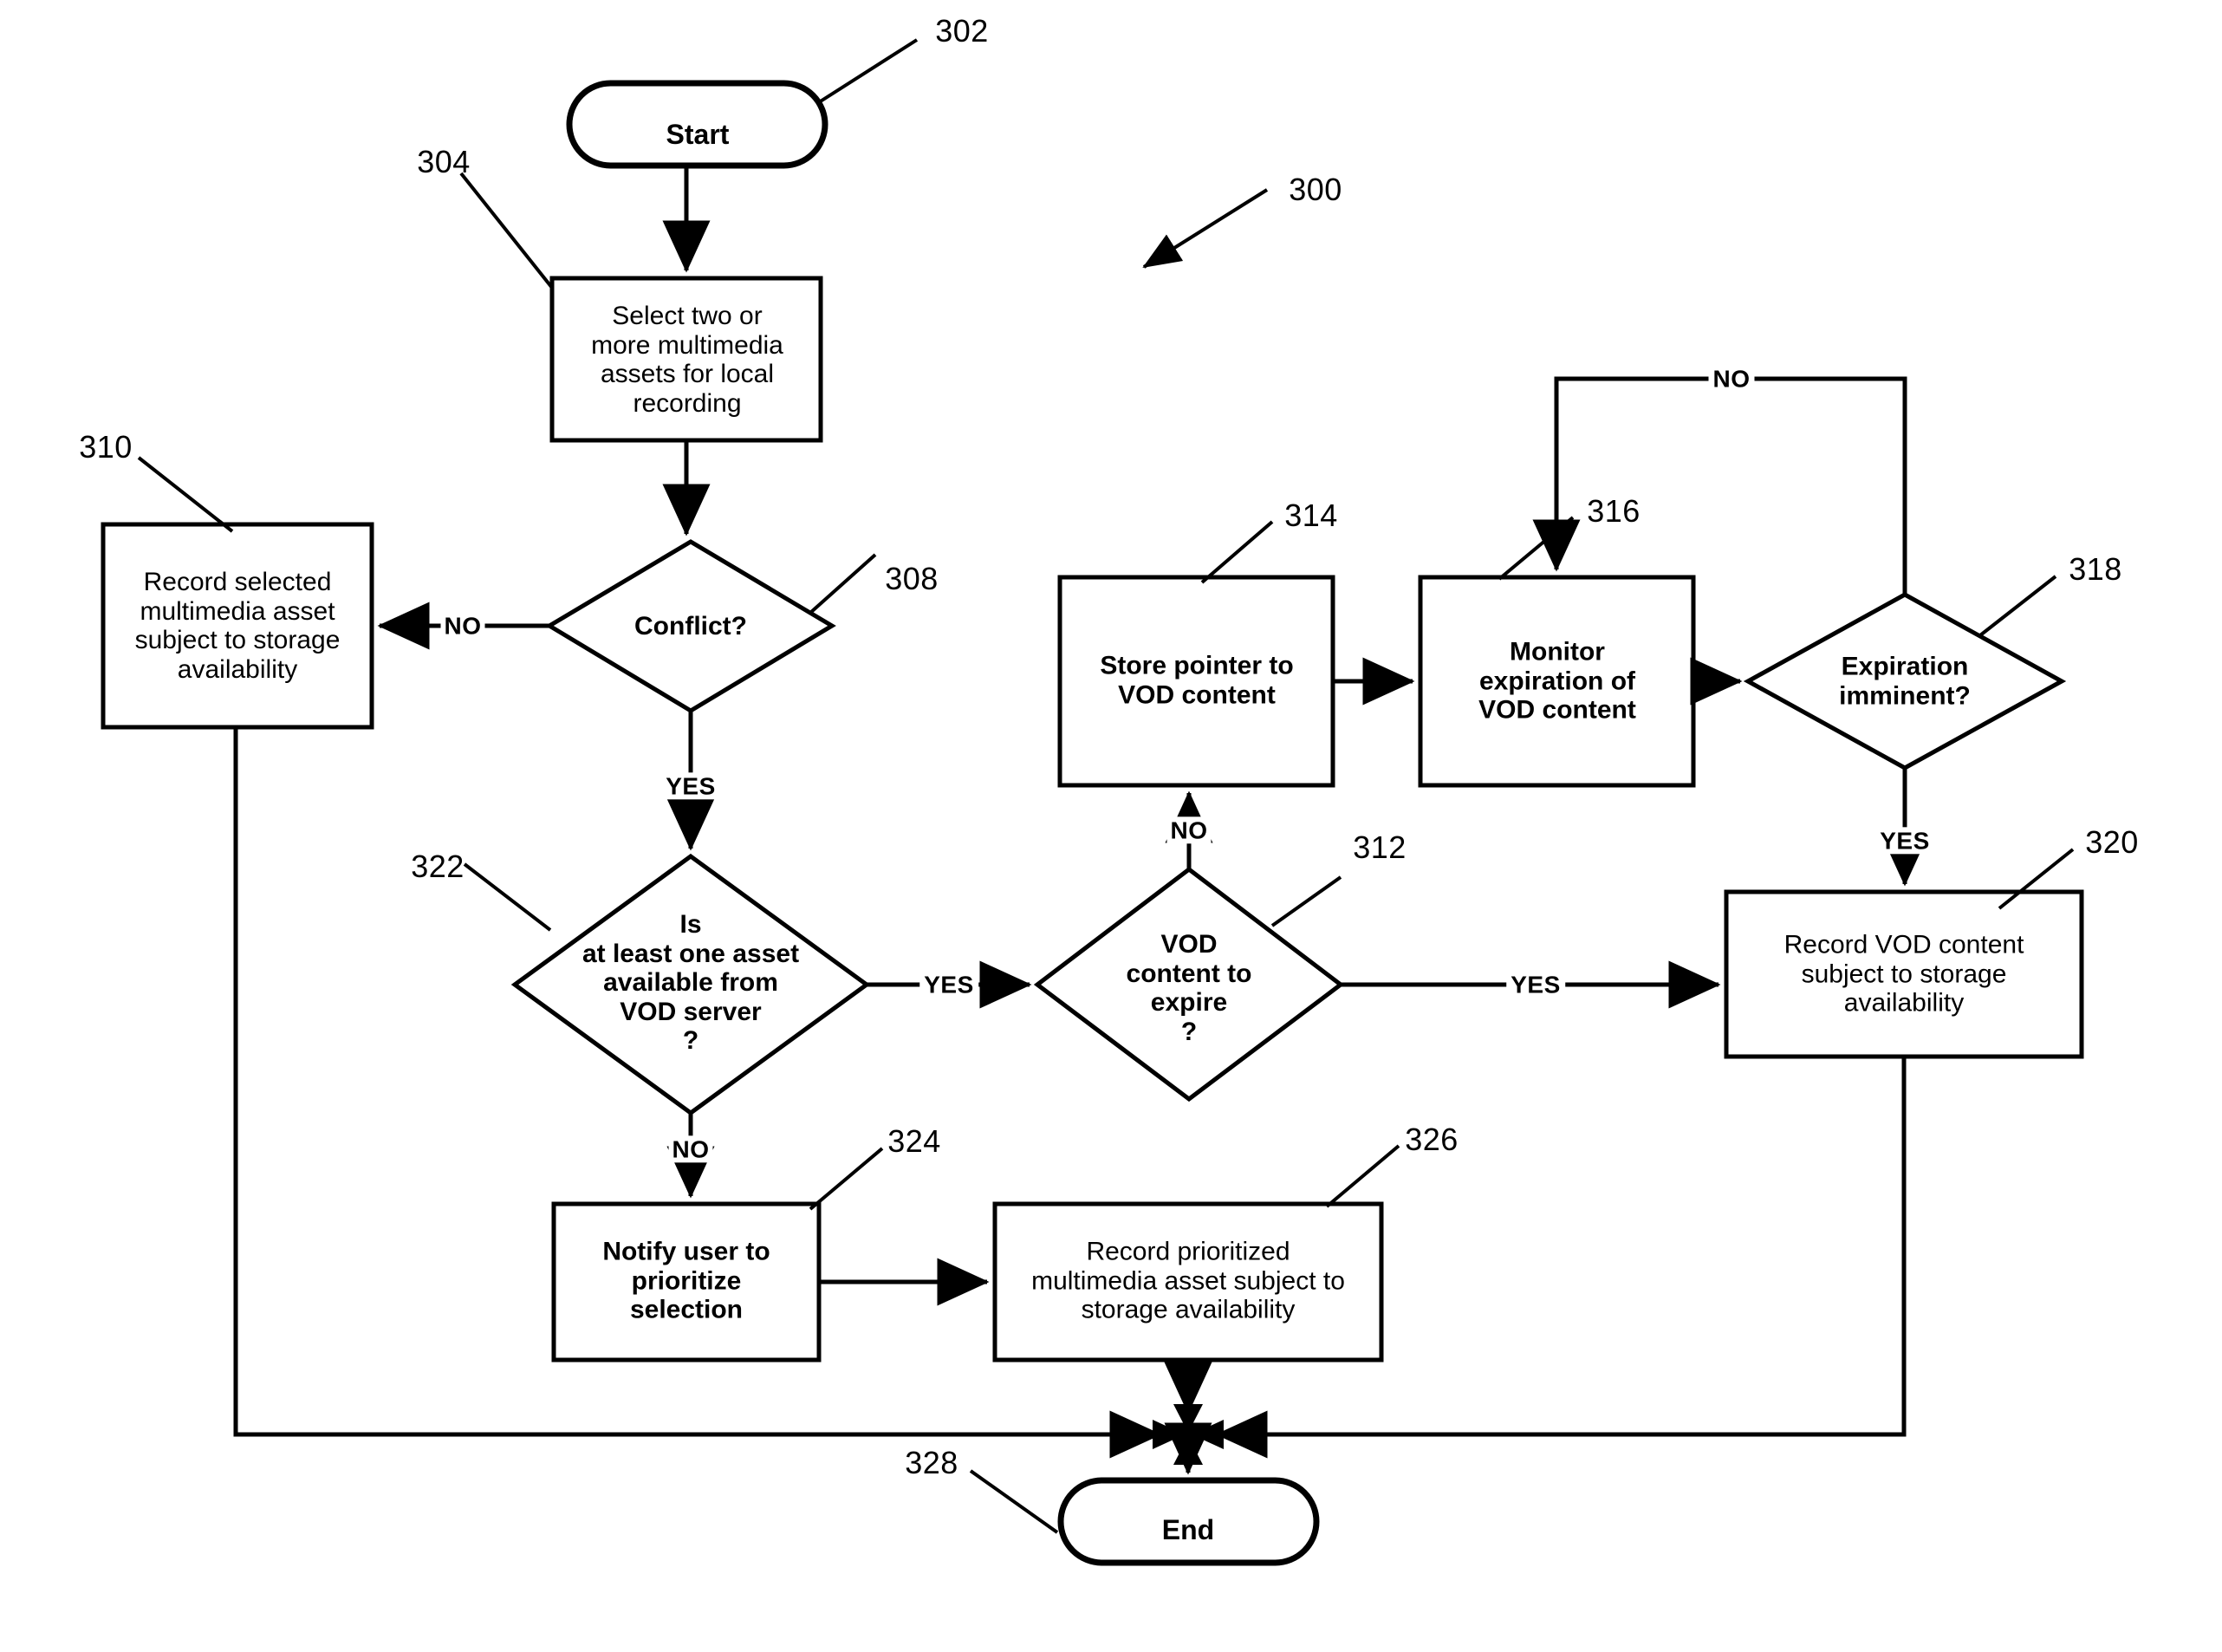 The image size is (2222, 1652). What do you see at coordinates (1169, 1434) in the screenshot?
I see `merge-arrow-from-left` at bounding box center [1169, 1434].